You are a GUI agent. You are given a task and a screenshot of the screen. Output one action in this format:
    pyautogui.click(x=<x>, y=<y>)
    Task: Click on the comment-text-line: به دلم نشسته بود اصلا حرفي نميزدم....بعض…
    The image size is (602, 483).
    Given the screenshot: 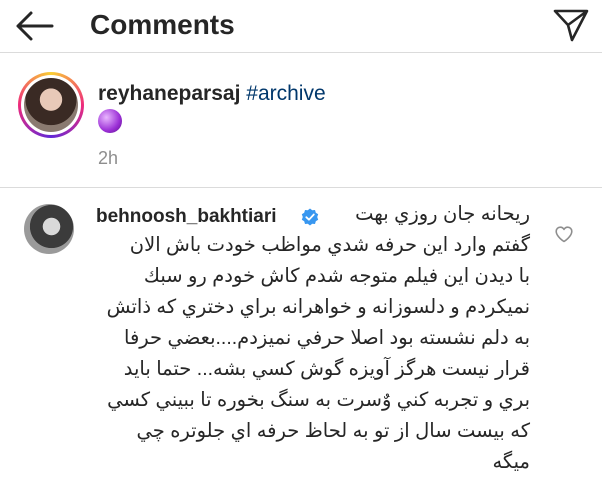 What is the action you would take?
    pyautogui.click(x=327, y=338)
    